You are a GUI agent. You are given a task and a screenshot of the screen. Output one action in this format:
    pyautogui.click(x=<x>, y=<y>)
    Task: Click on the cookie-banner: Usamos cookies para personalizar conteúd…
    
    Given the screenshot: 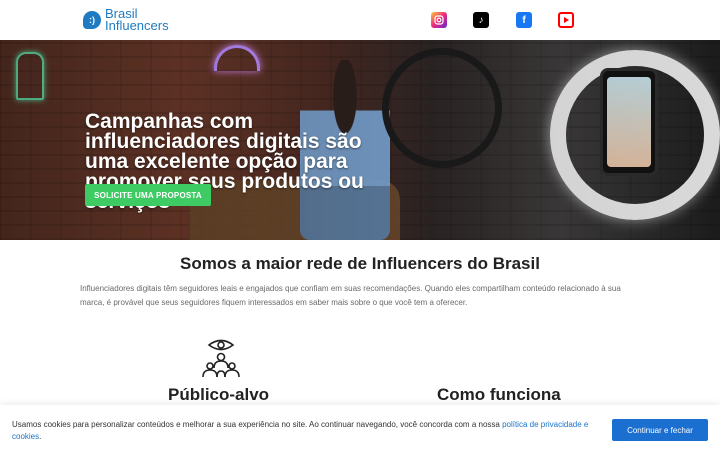 What is the action you would take?
    pyautogui.click(x=360, y=427)
    